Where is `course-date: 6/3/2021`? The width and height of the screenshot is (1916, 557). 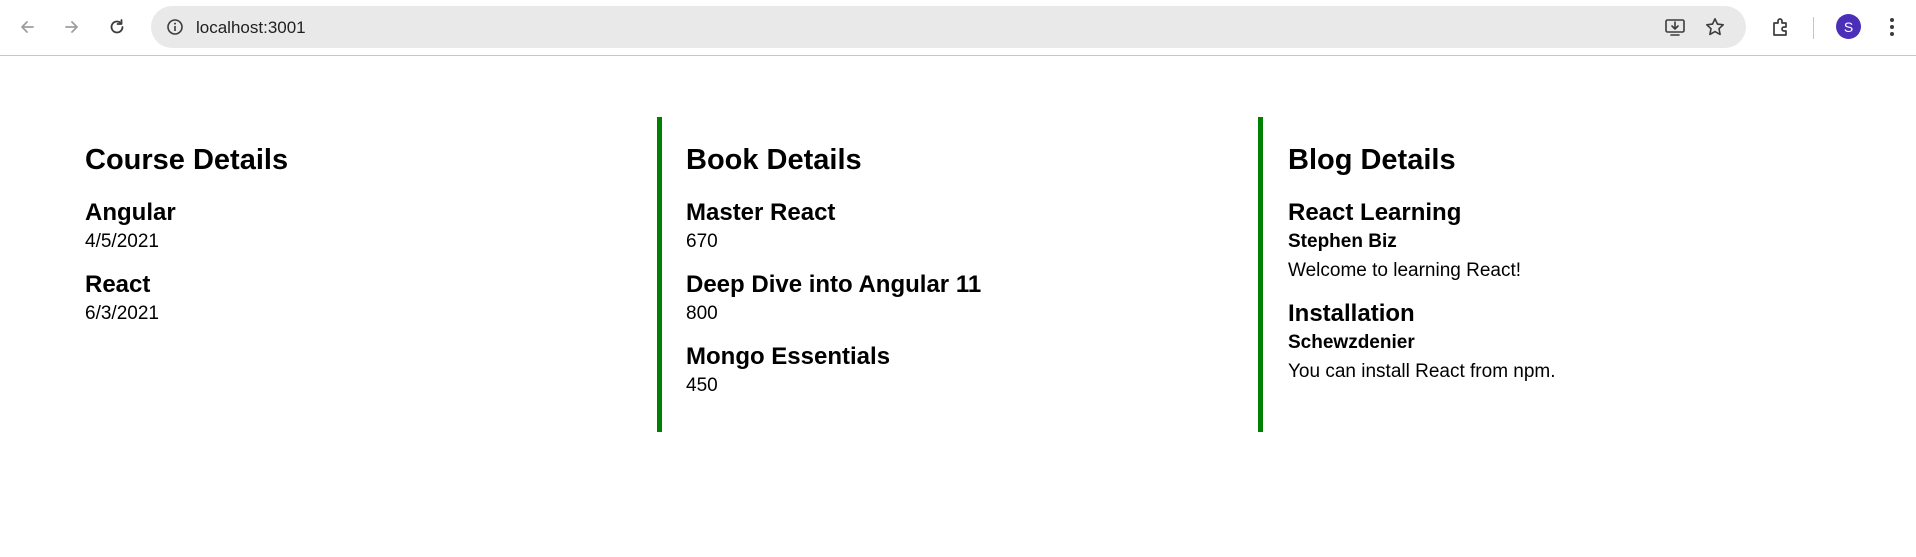 course-date: 6/3/2021 is located at coordinates (122, 313).